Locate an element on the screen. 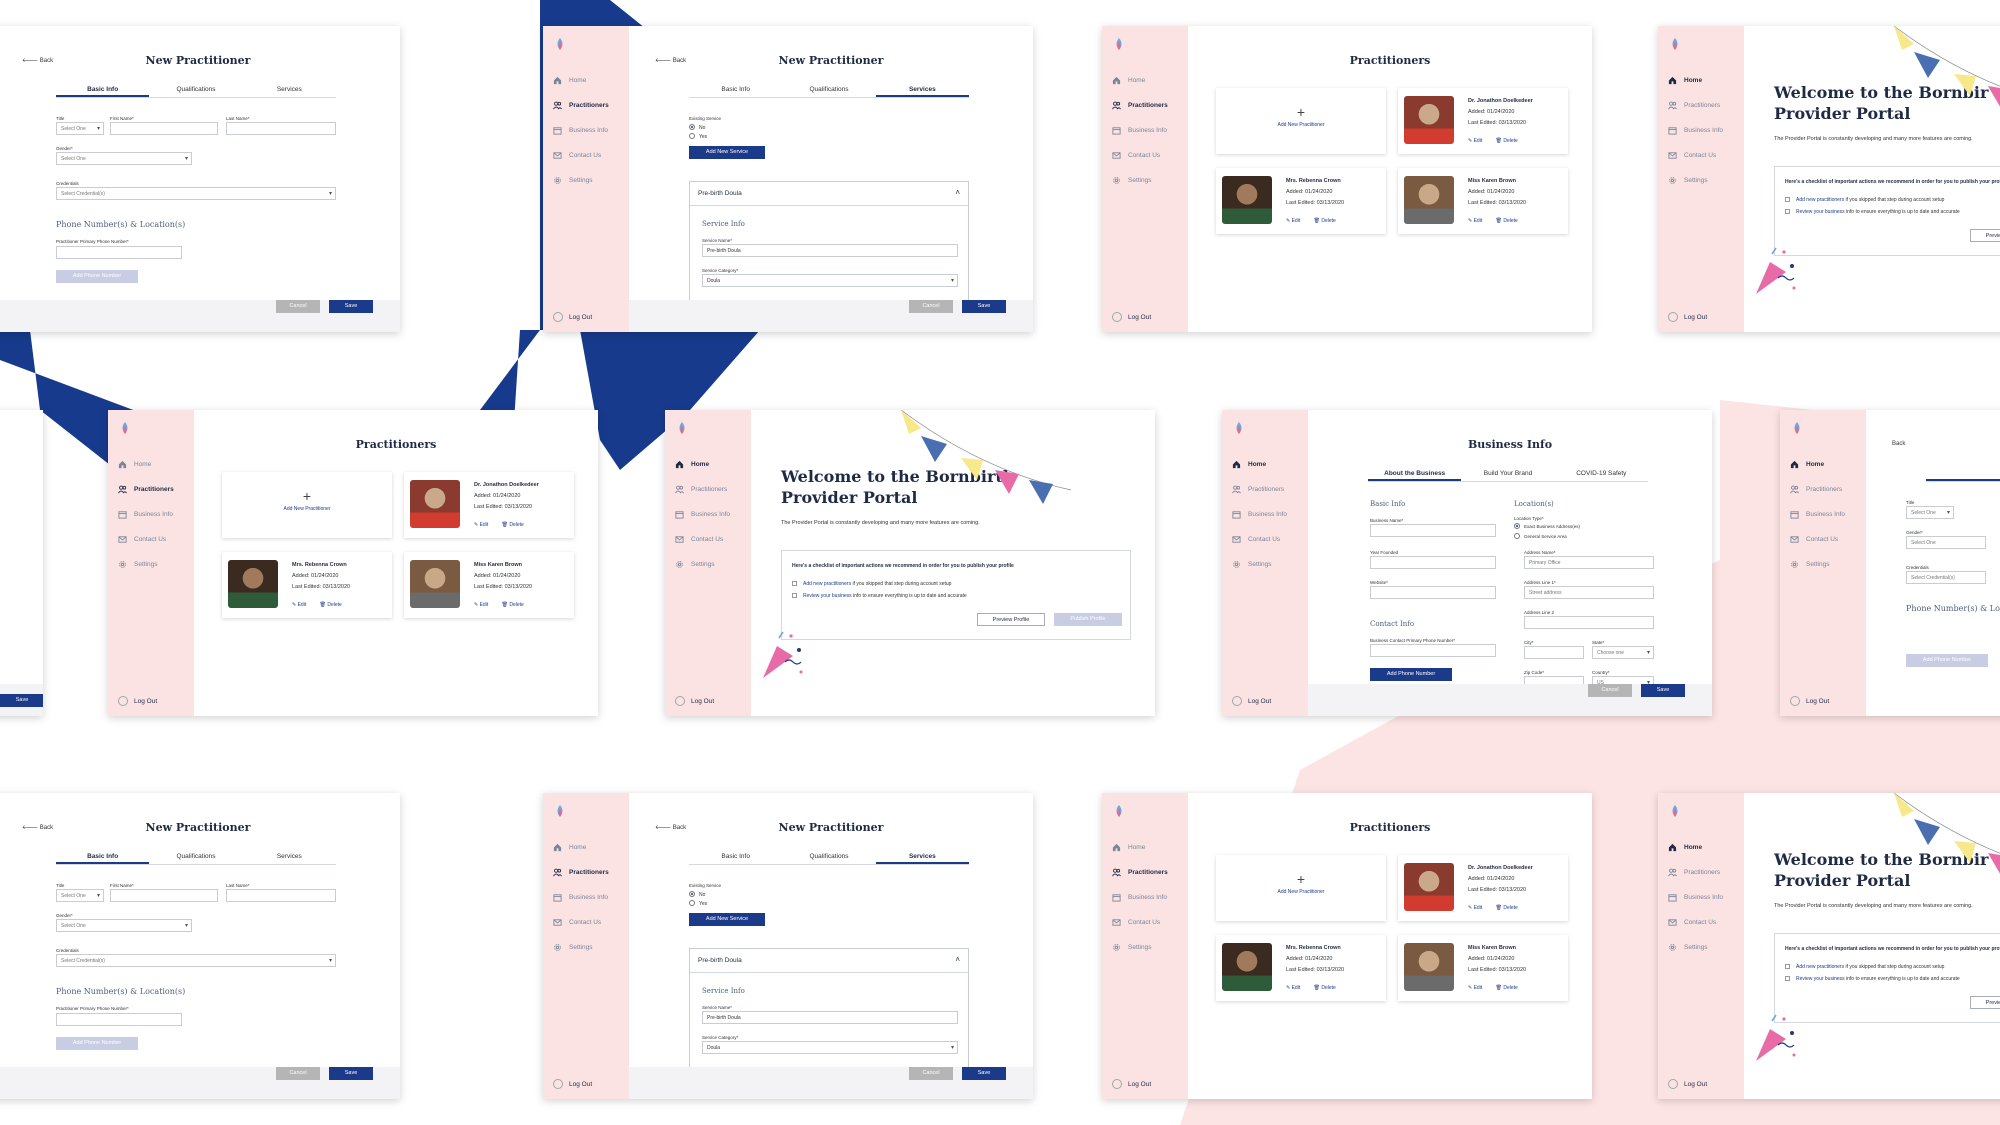  radio-general: General Service Area is located at coordinates (1540, 536).